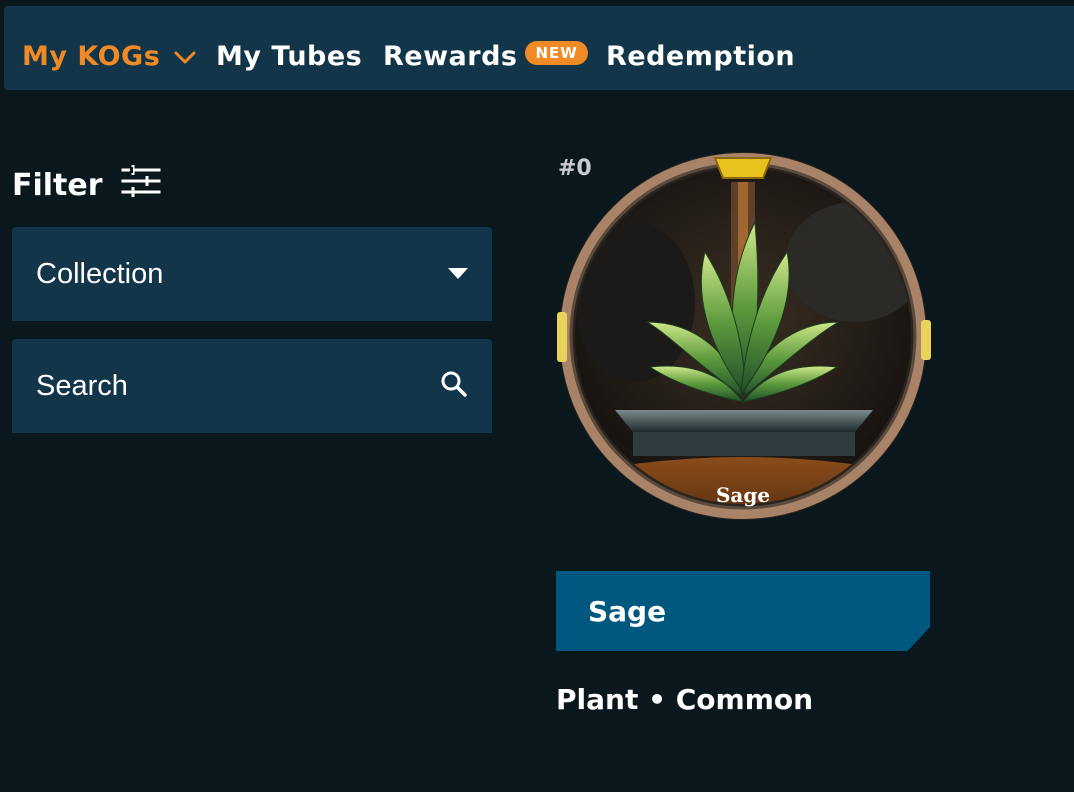 This screenshot has height=792, width=1074. I want to click on card-rarity: Common, so click(744, 699).